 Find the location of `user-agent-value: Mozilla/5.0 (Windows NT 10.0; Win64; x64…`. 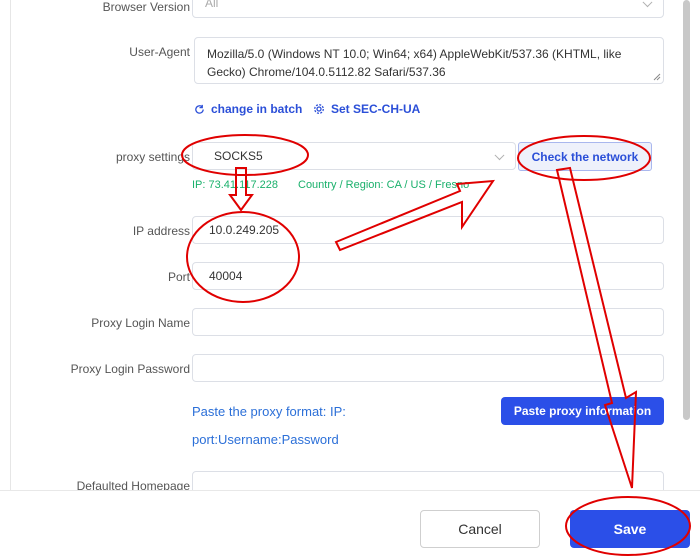

user-agent-value: Mozilla/5.0 (Windows NT 10.0; Win64; x64… is located at coordinates (414, 63).